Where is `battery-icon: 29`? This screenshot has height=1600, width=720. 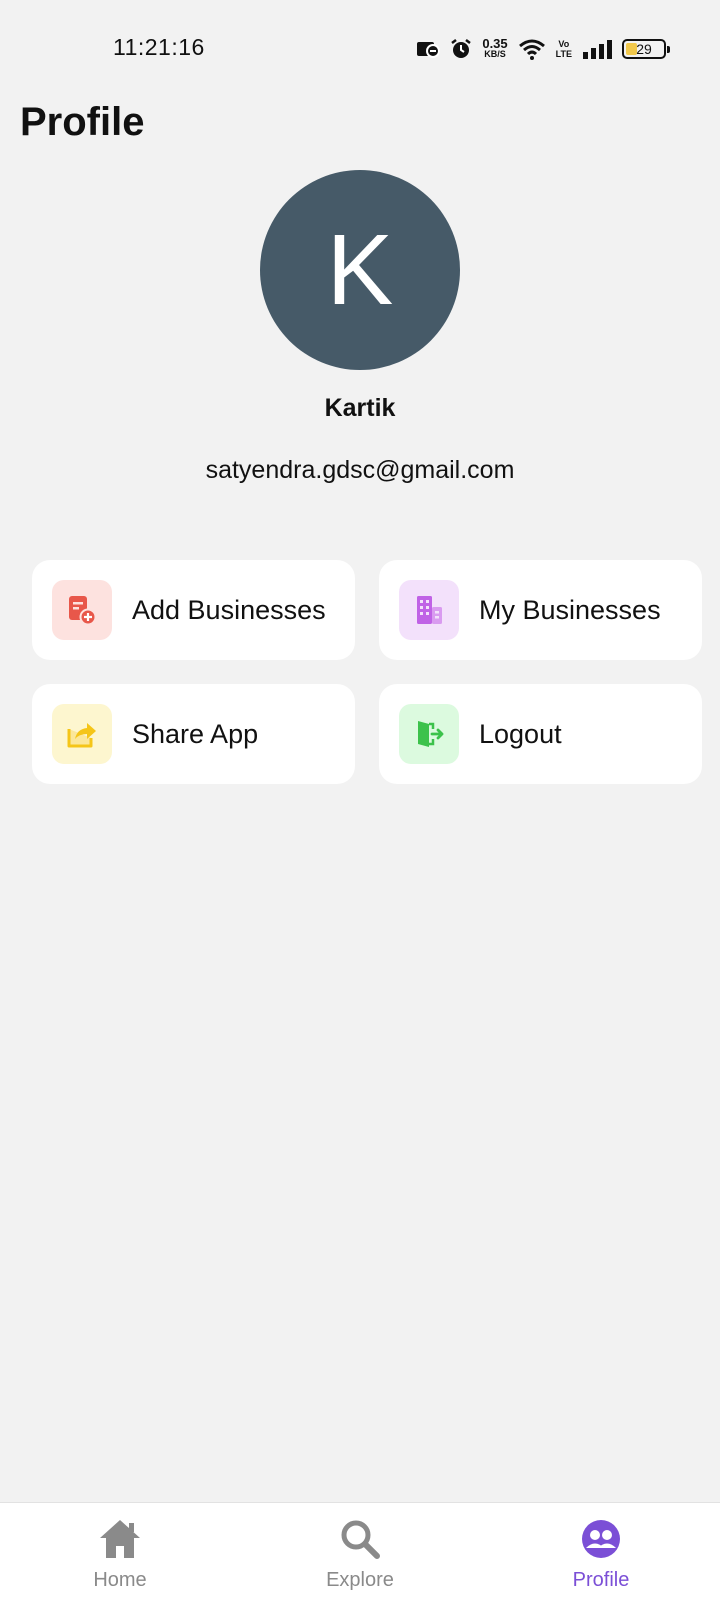
battery-icon: 29 is located at coordinates (646, 49).